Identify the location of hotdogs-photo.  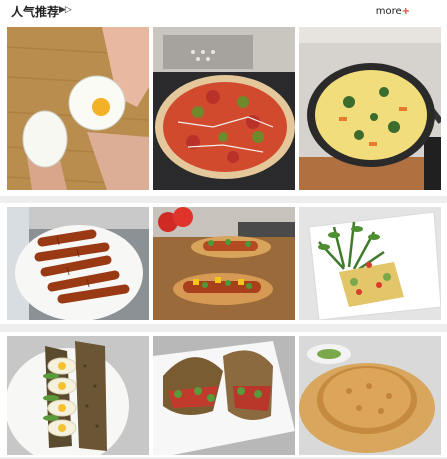
(224, 263).